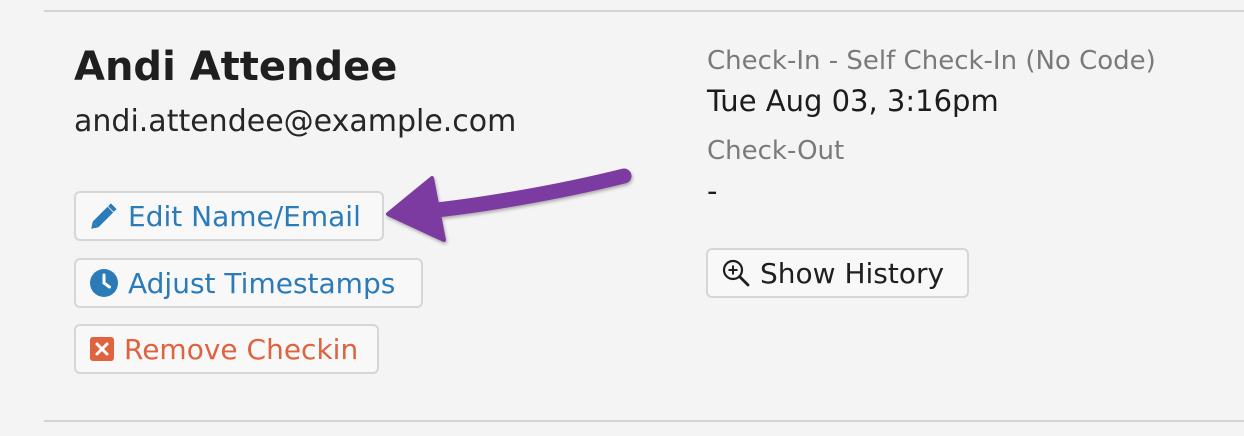  I want to click on top-divider, so click(644, 11).